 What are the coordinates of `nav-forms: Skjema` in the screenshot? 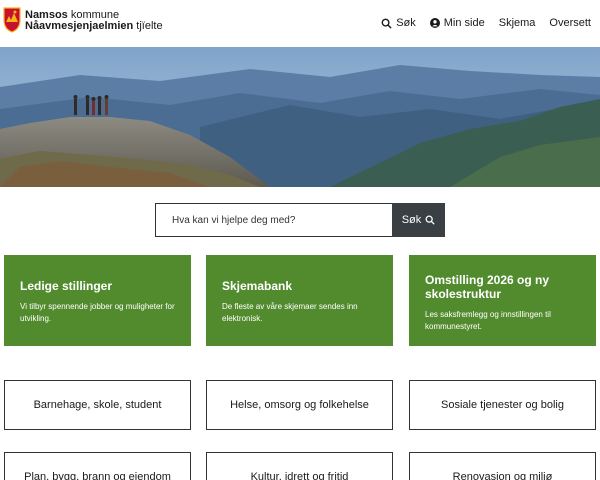 It's located at (517, 23).